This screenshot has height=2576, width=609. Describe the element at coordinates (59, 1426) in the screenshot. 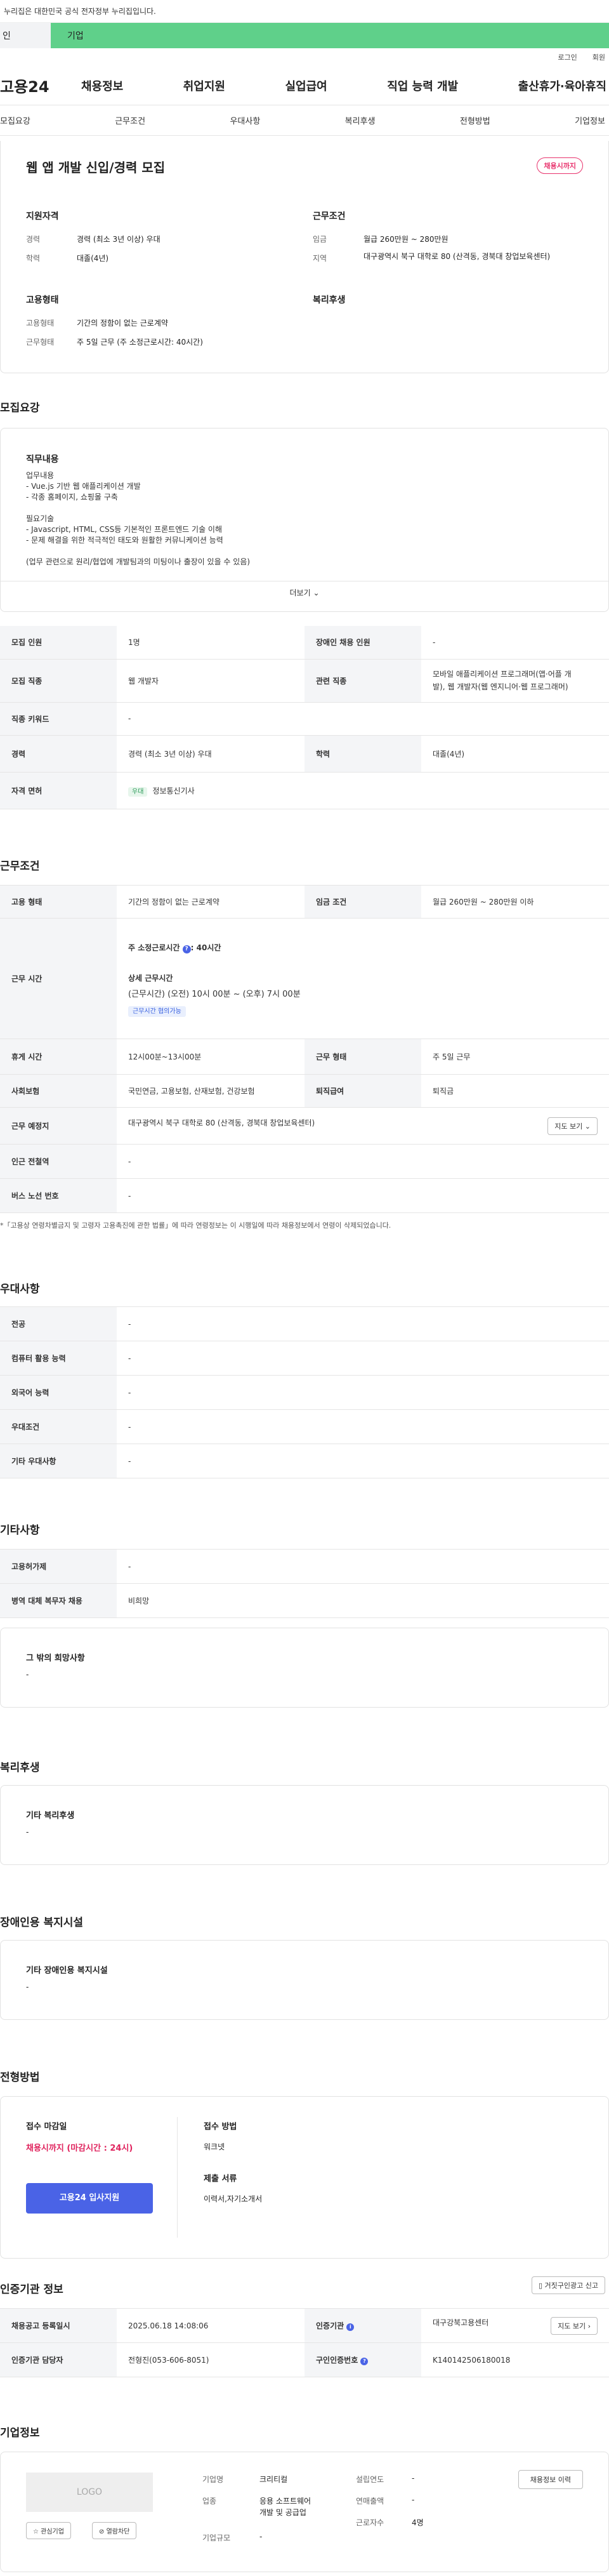

I see `table-key: 우대조건` at that location.